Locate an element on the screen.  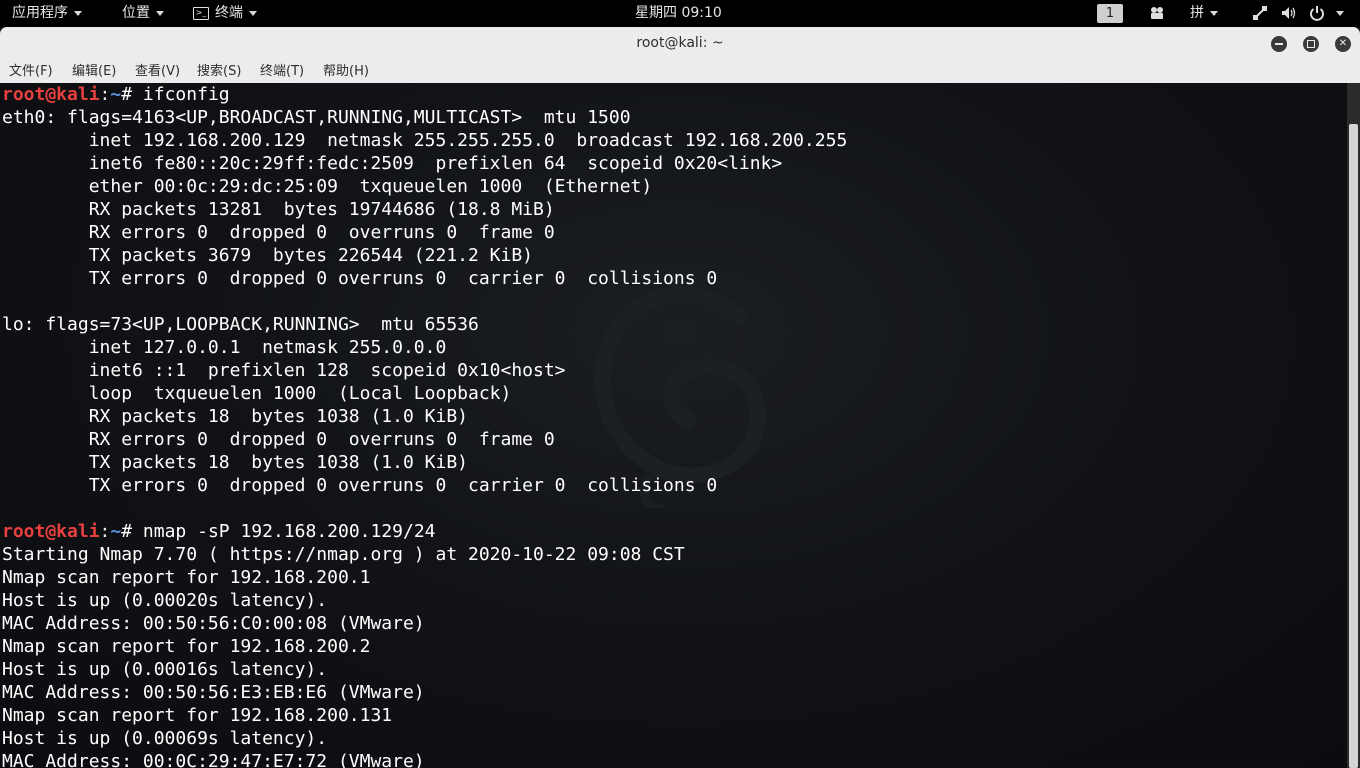
output-line: MAC Address: 00:0C:29:47:E7:72 (VMware) is located at coordinates (213, 759).